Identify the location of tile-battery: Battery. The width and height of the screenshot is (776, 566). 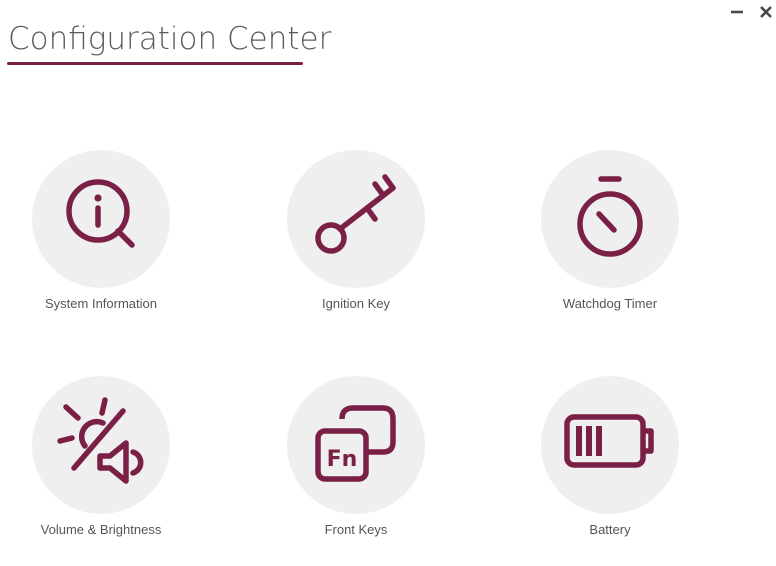
(609, 471).